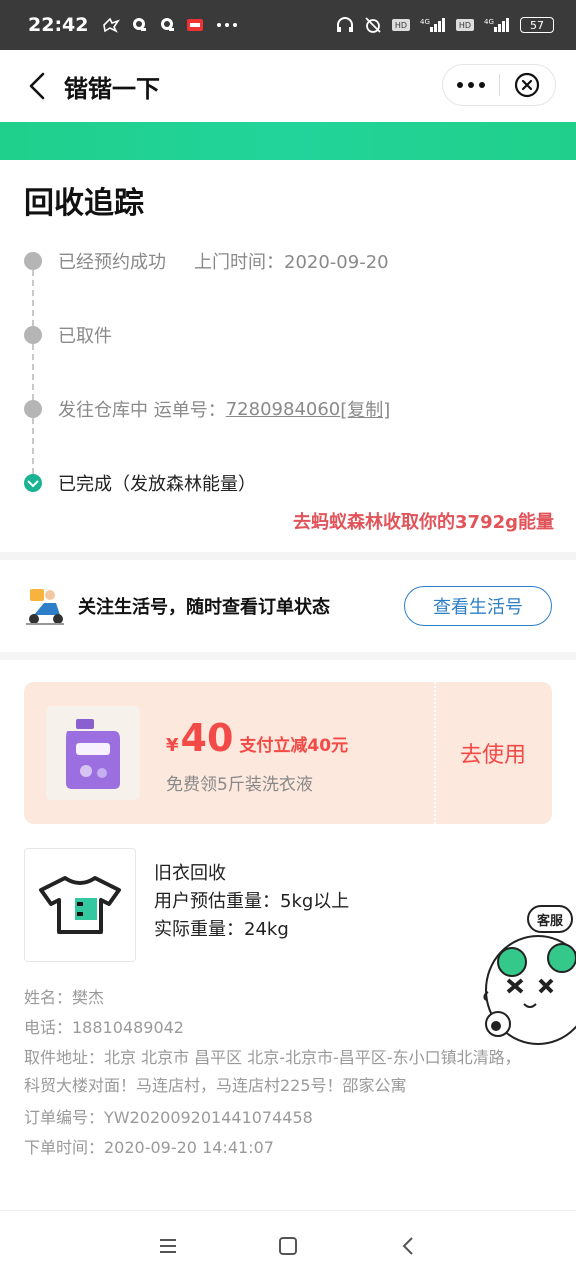 This screenshot has height=1280, width=576. What do you see at coordinates (157, 484) in the screenshot?
I see `step-label: 已完成（发放森林能量）` at bounding box center [157, 484].